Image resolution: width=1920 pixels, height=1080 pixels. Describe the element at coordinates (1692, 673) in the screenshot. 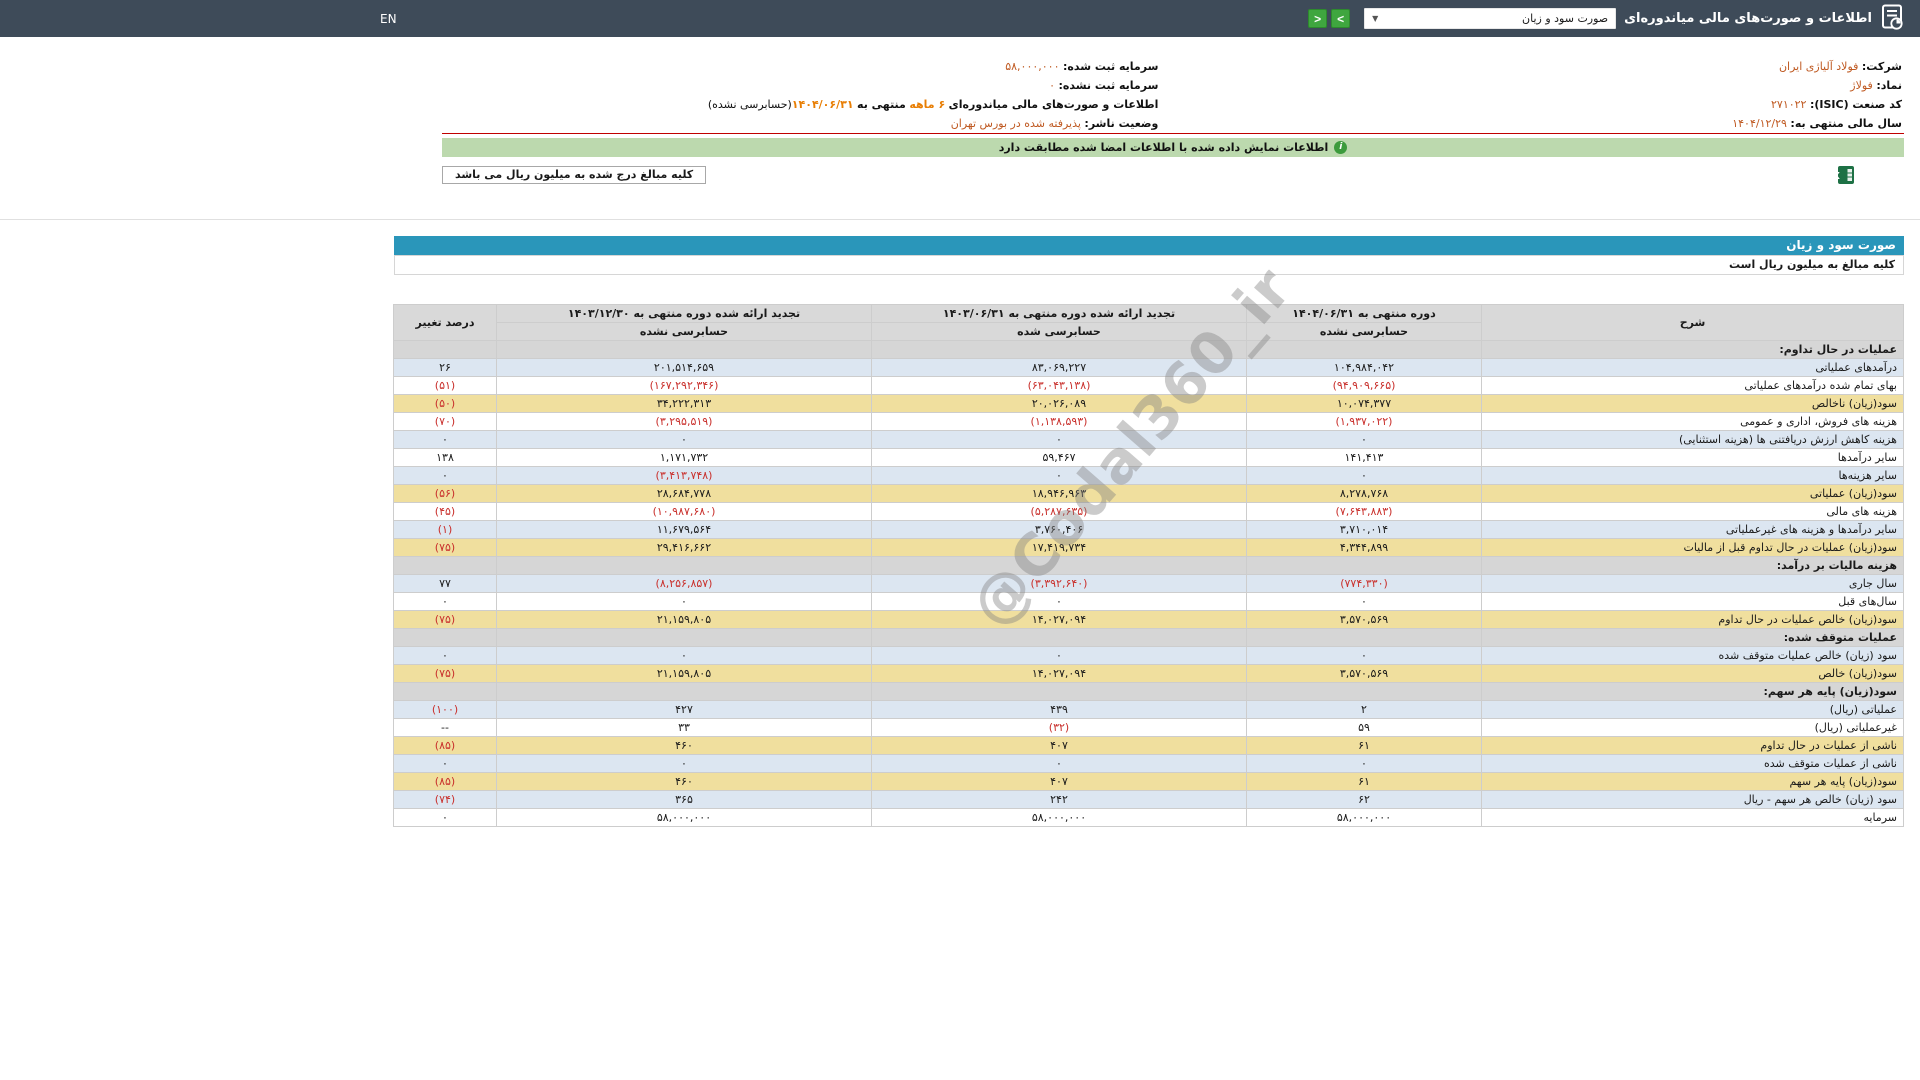

I see `row-label: سود(زیان) خالص` at that location.